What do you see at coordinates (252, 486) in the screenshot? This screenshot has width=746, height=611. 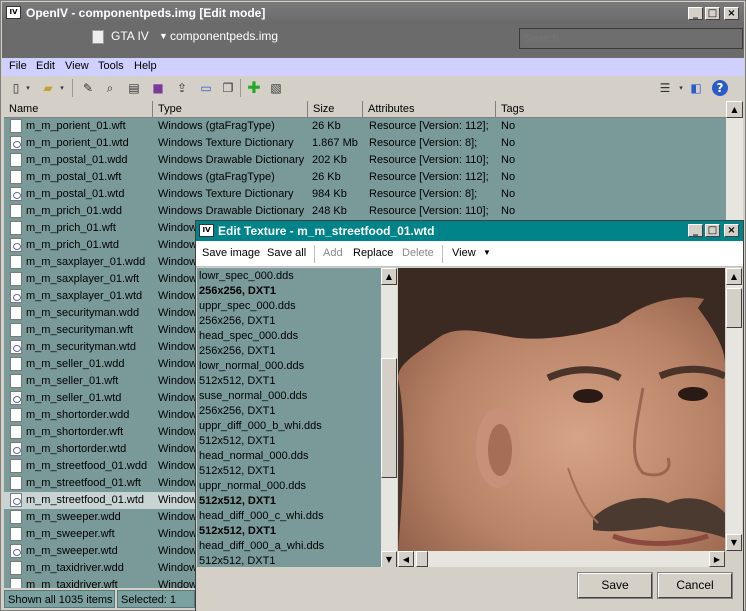 I see `texture-name: uppr_normal_000.dds` at bounding box center [252, 486].